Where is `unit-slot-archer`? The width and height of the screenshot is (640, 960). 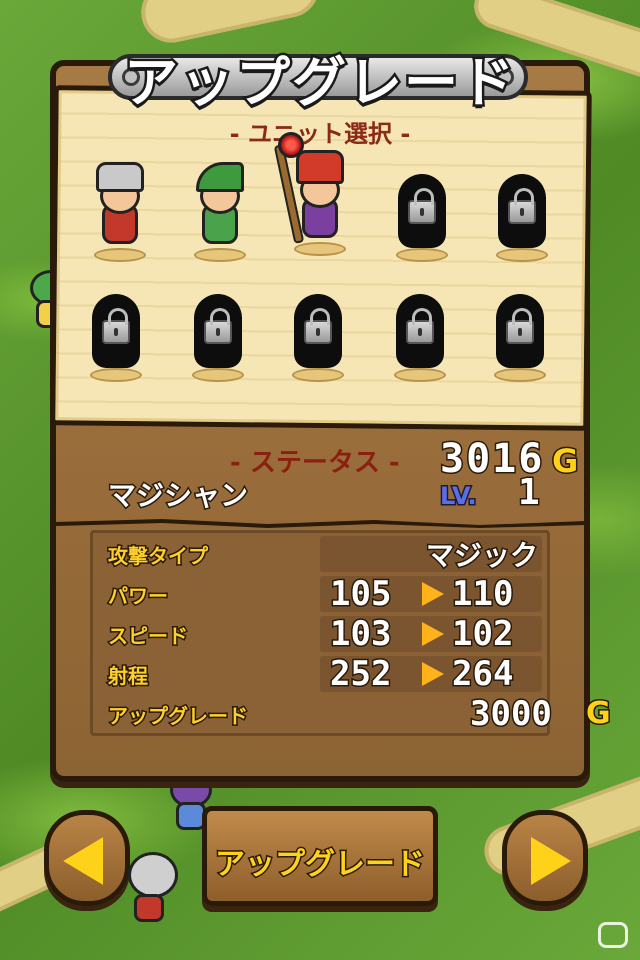 unit-slot-archer is located at coordinates (220, 207).